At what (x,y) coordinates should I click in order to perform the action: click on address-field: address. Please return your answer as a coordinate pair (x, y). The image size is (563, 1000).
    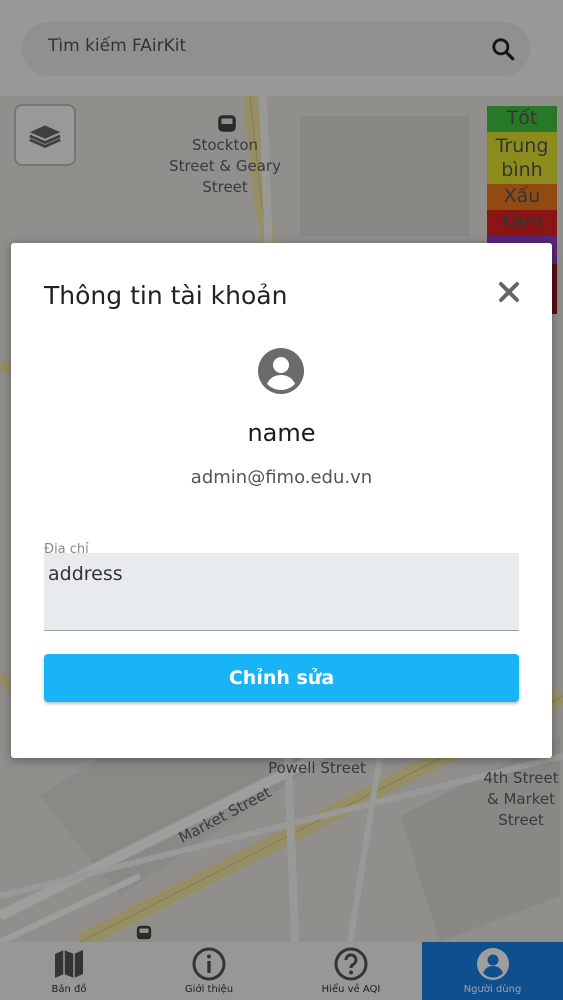
    Looking at the image, I should click on (281, 592).